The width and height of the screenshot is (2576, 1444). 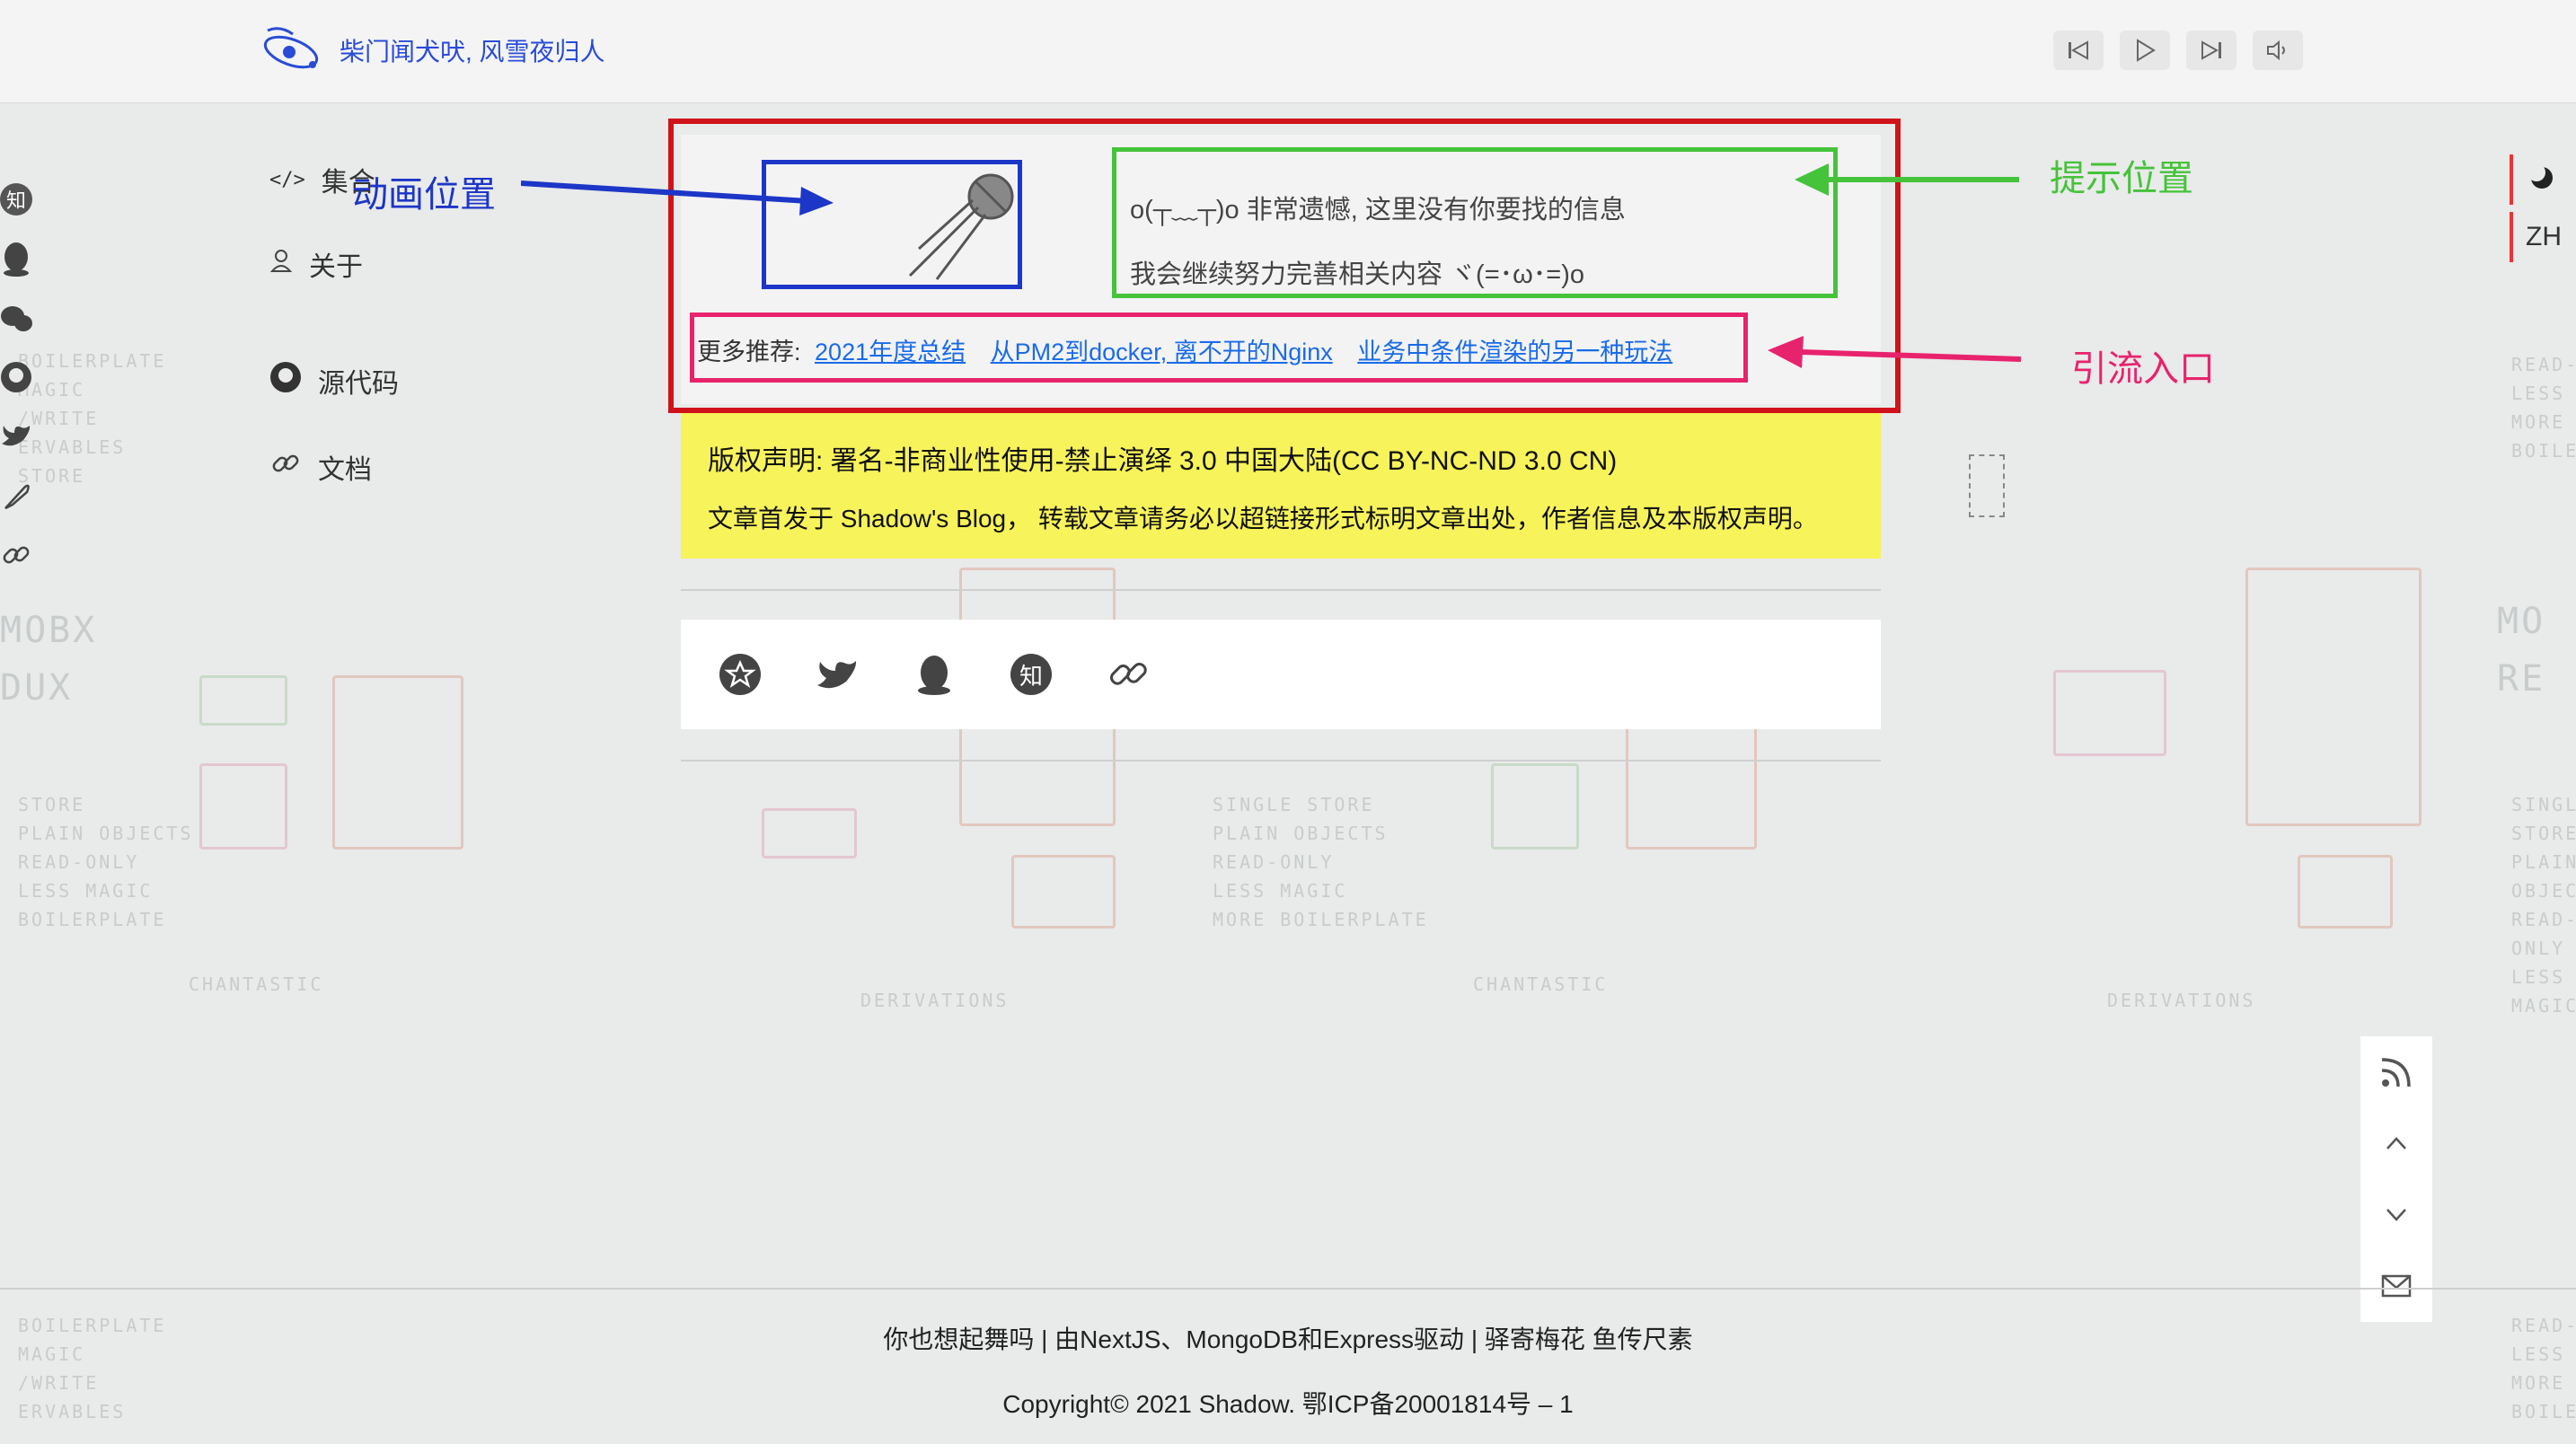 What do you see at coordinates (1288, 51) in the screenshot?
I see `top-bar: 柴门闻犬吠, 风雪夜归人` at bounding box center [1288, 51].